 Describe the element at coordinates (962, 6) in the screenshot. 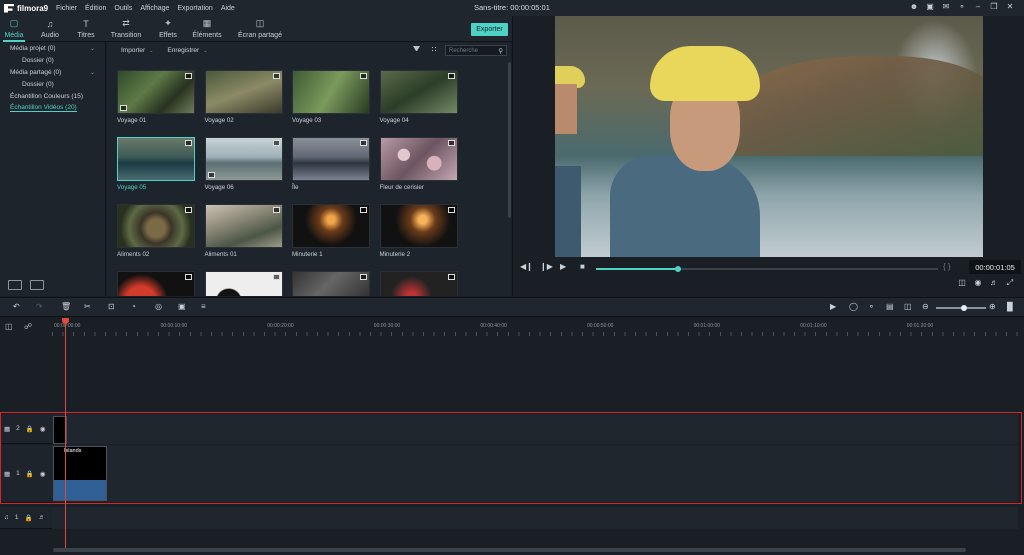

I see `microphone-icon: ⚬` at that location.